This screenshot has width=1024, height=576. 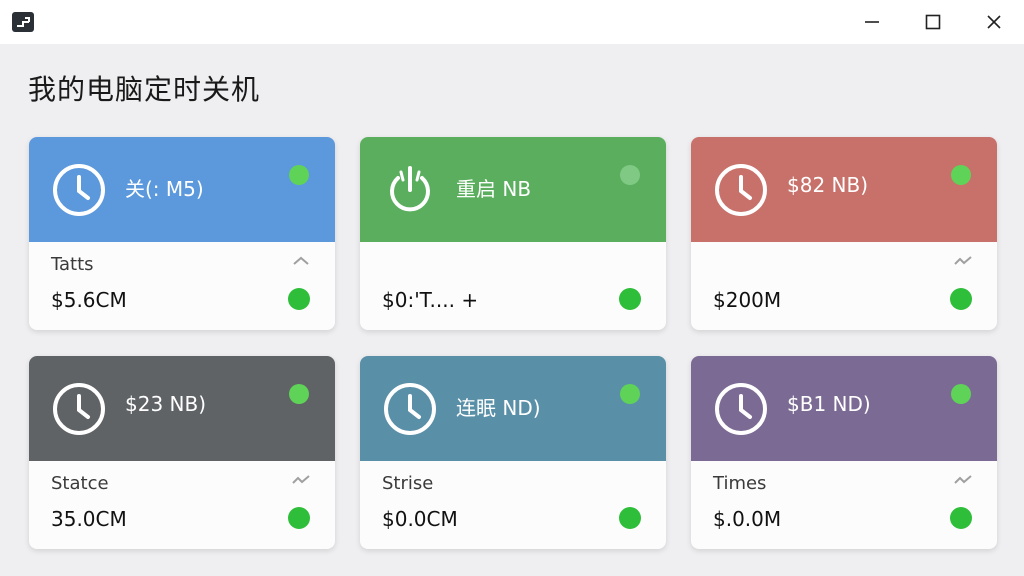 I want to click on minimize-icon, so click(x=872, y=22).